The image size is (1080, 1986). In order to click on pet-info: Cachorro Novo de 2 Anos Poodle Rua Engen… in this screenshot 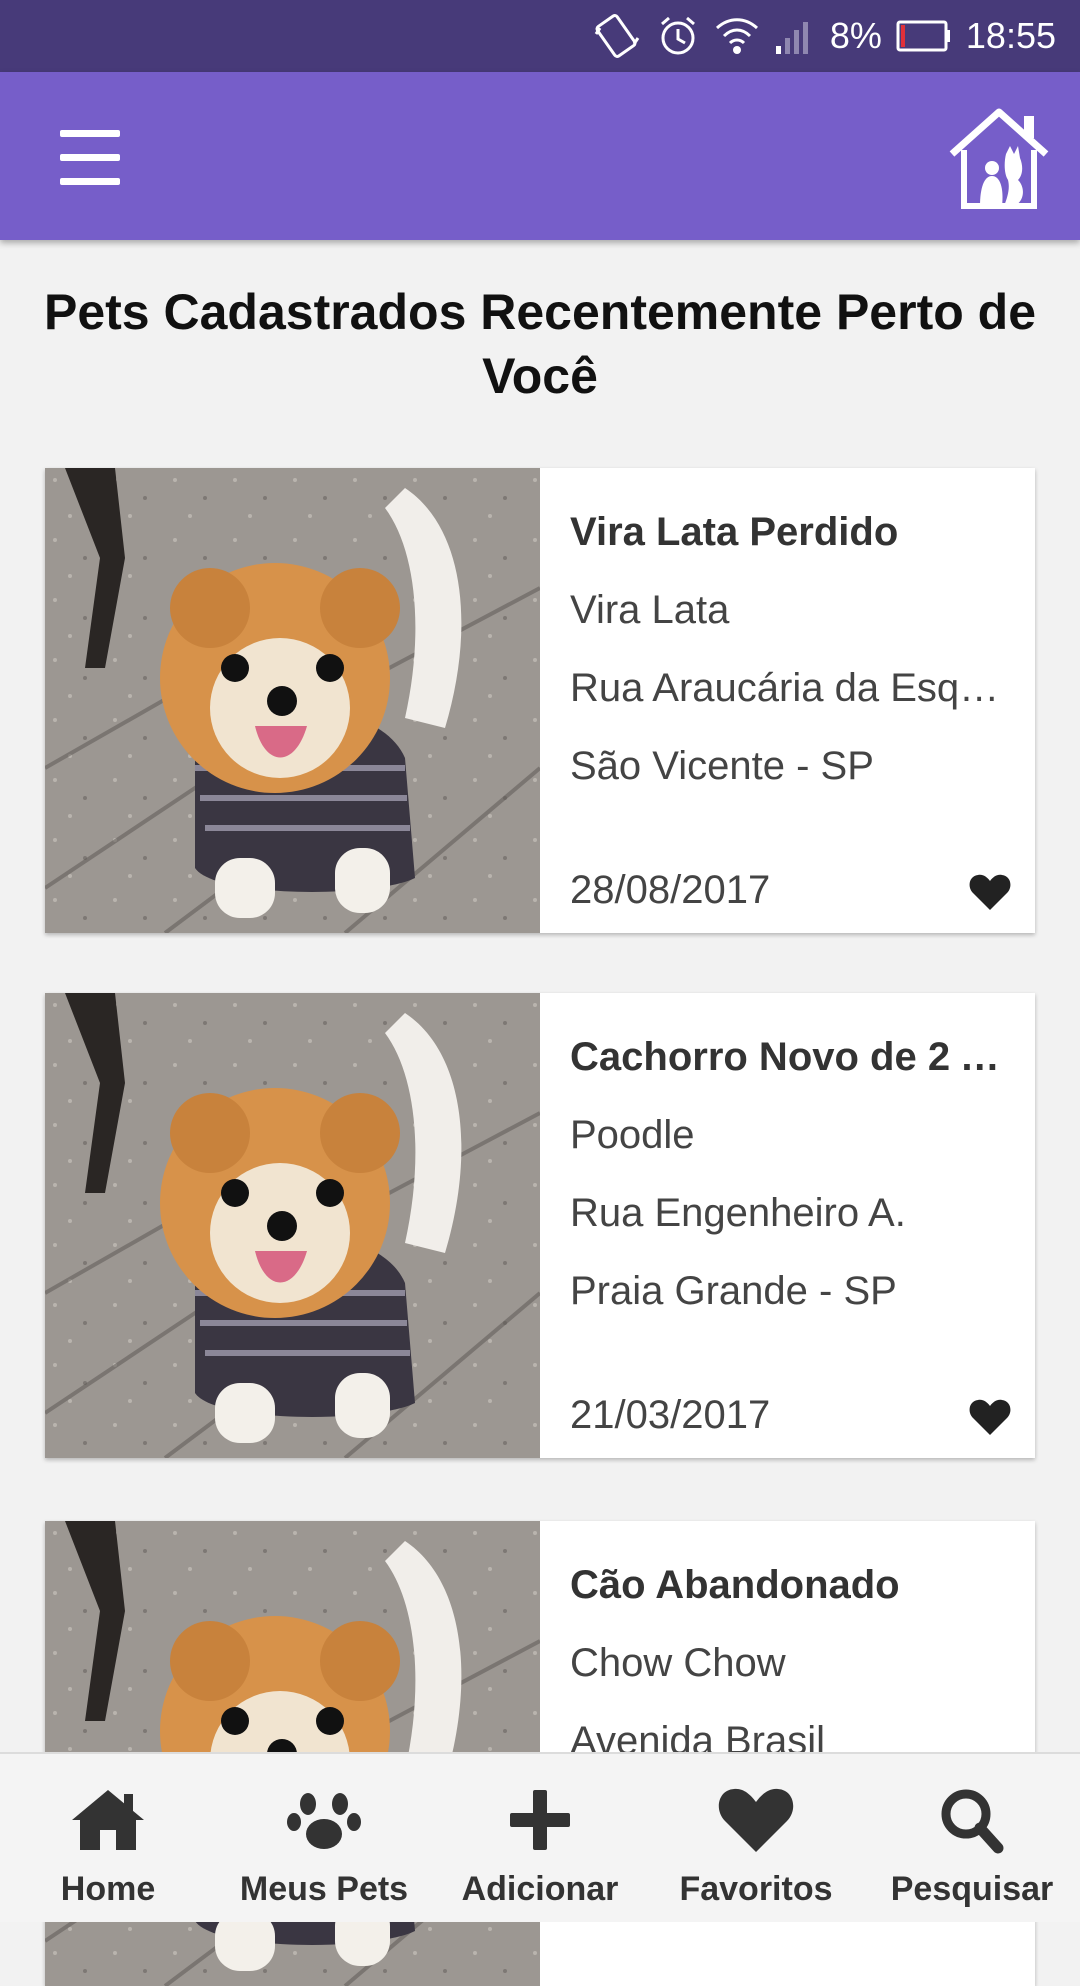, I will do `click(791, 1225)`.